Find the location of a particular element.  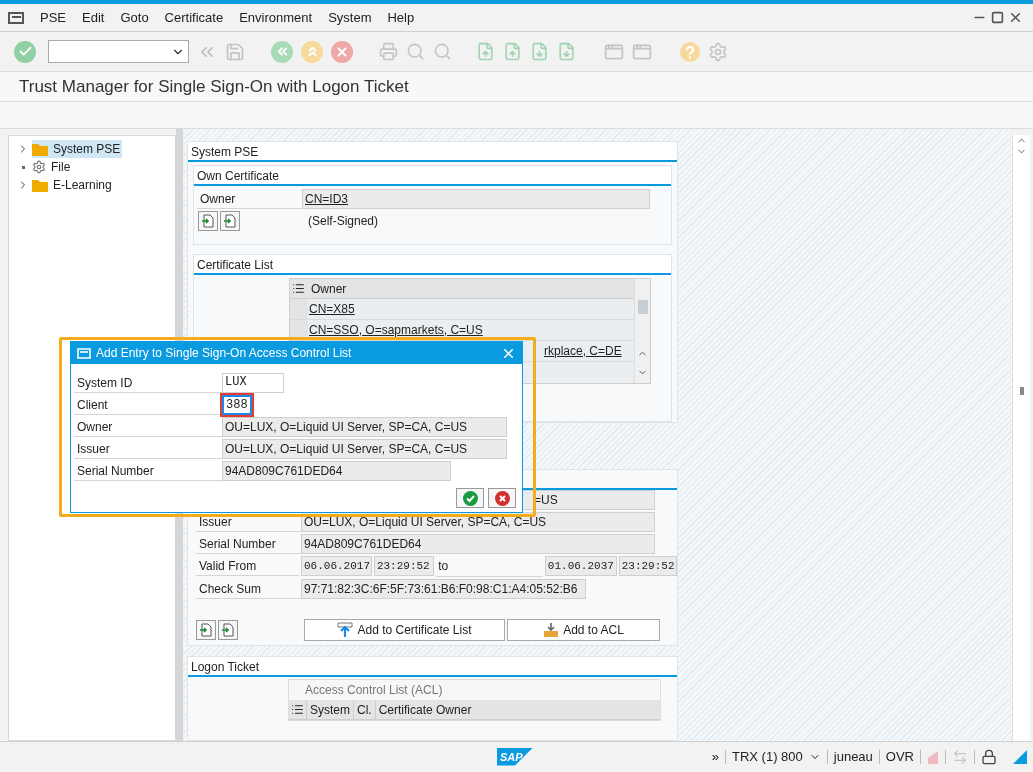

column-header: Cl. is located at coordinates (364, 709).